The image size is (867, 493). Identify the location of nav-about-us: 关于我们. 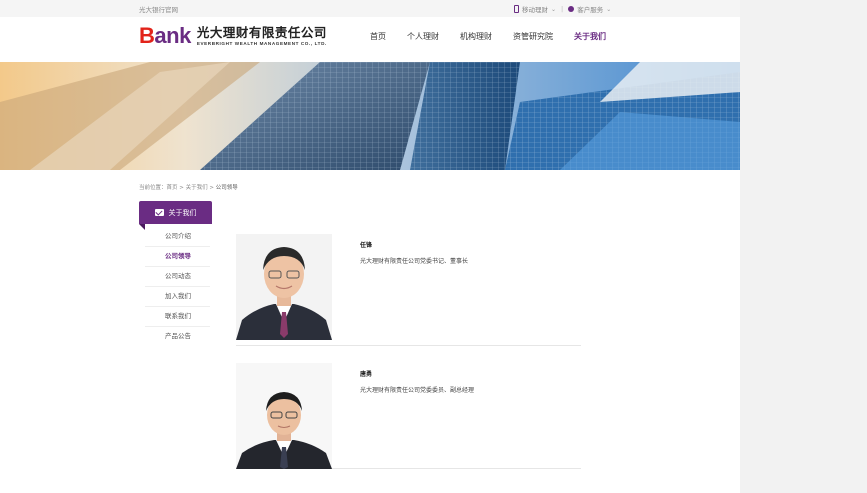
(590, 36).